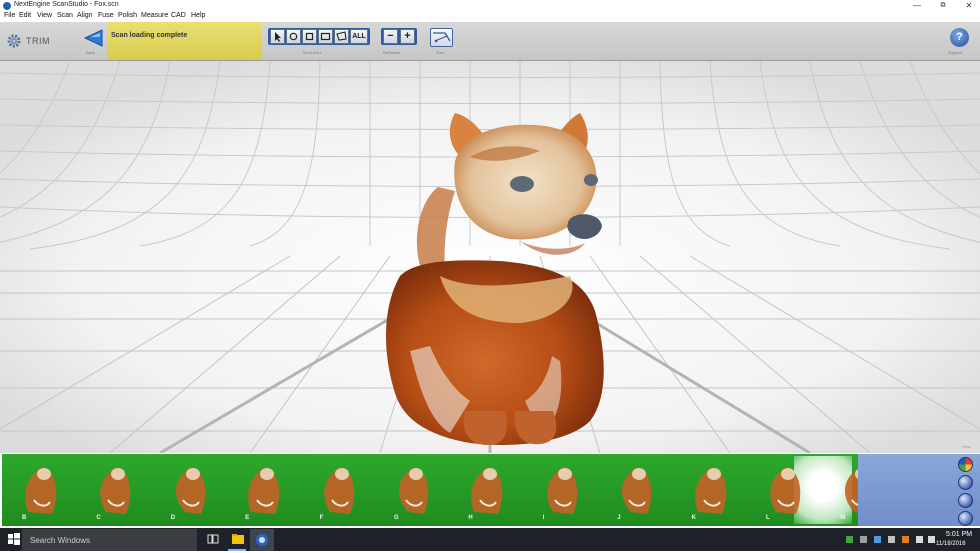 The height and width of the screenshot is (553, 980). What do you see at coordinates (965, 500) in the screenshot?
I see `view-orb-2-icon` at bounding box center [965, 500].